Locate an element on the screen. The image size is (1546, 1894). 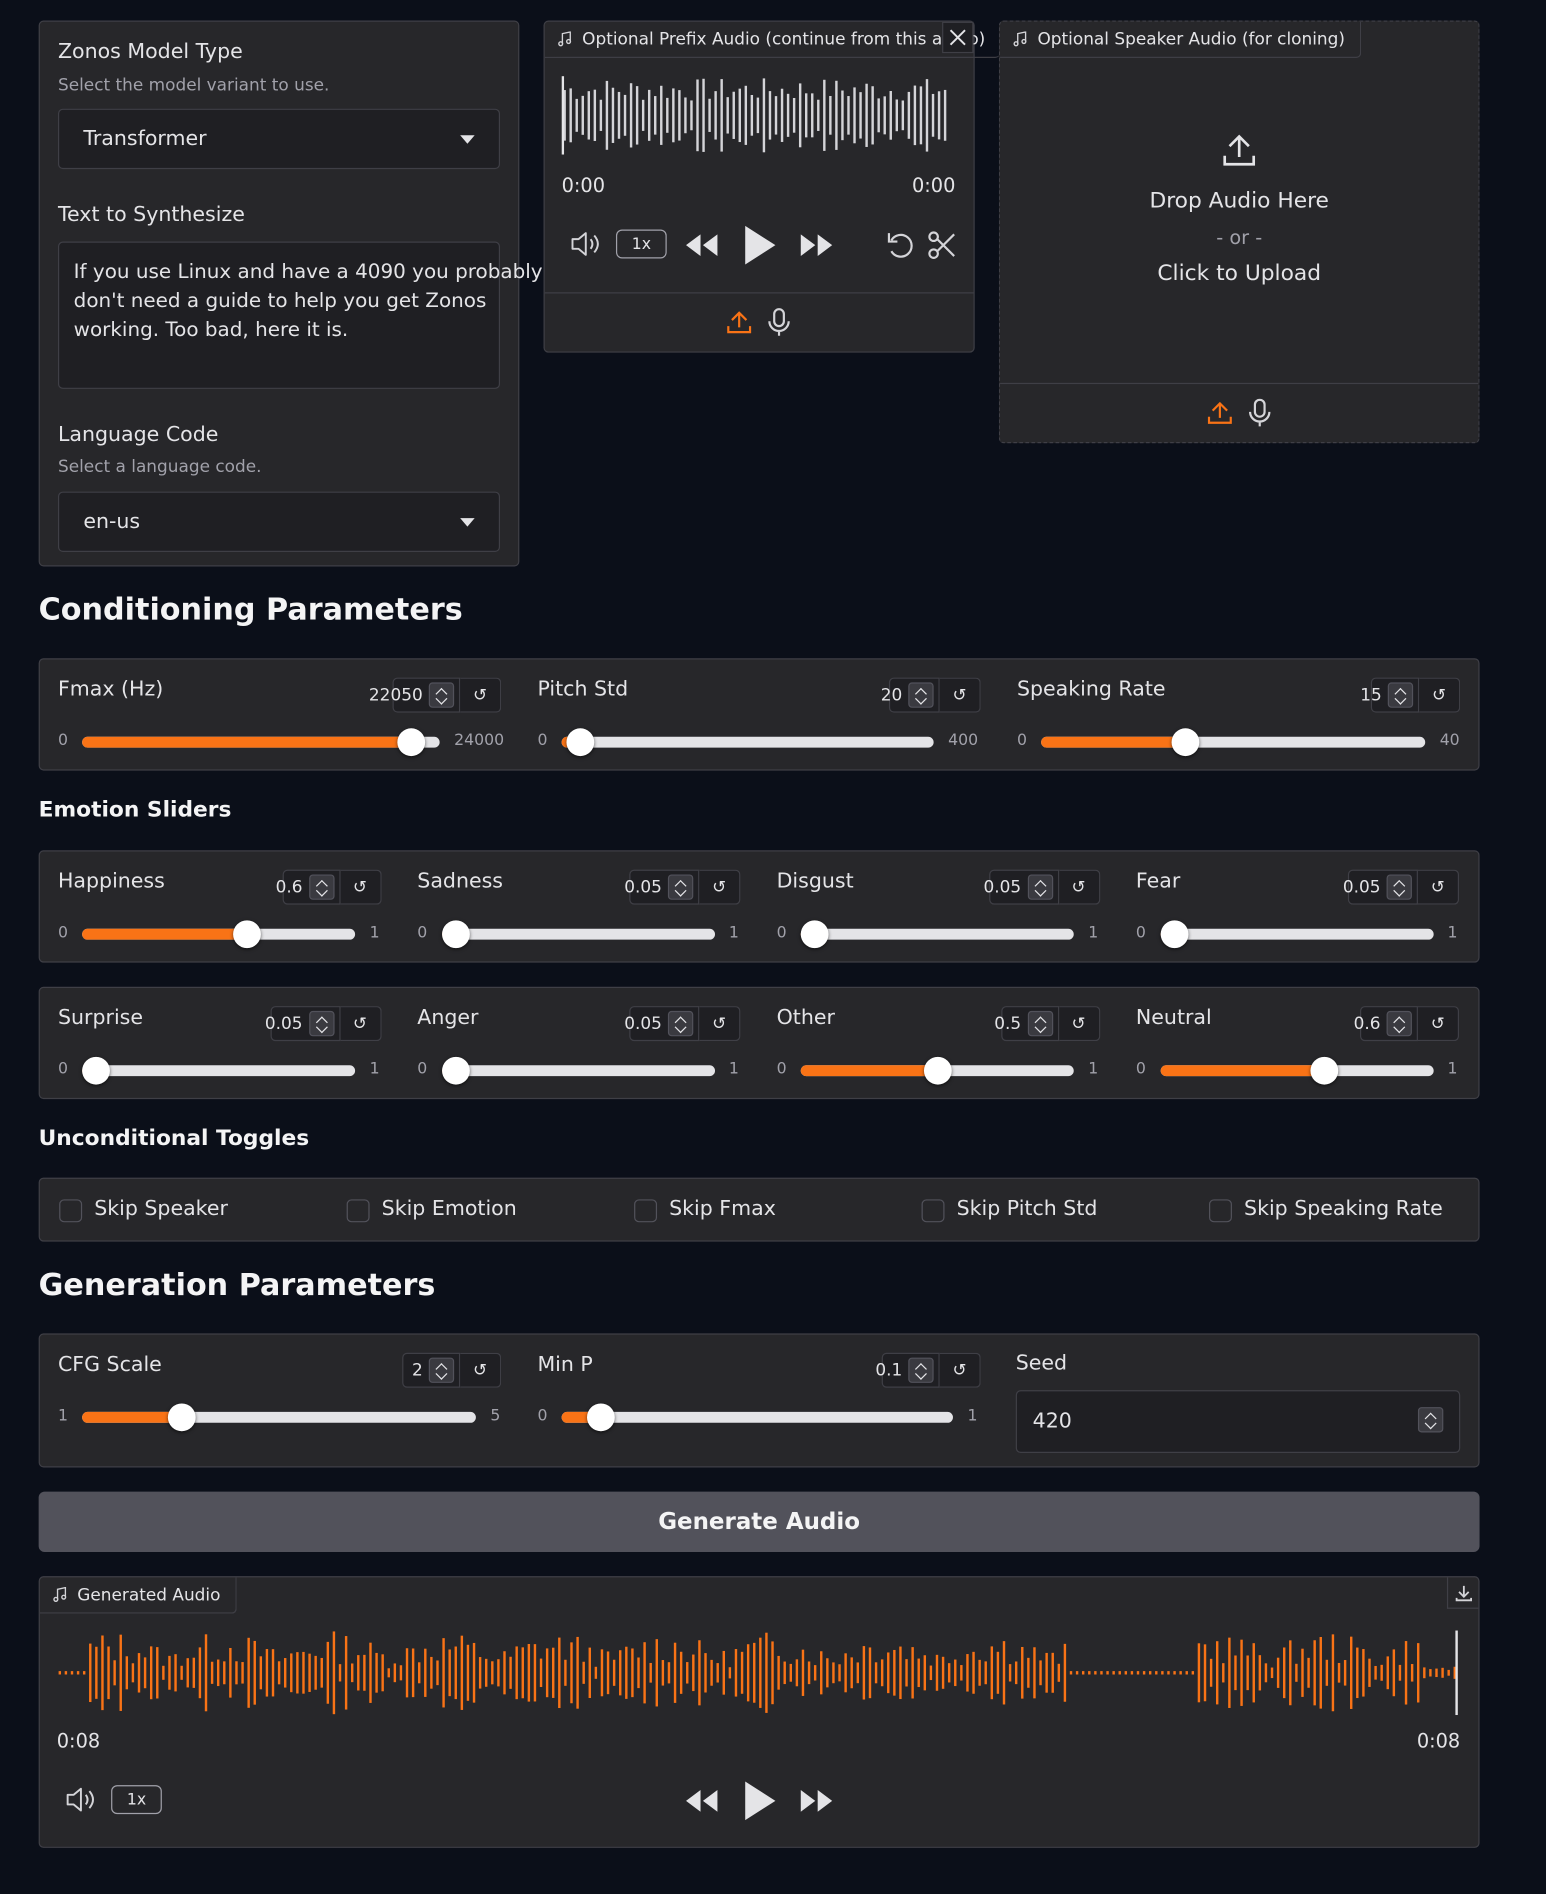
pitch-std-number-input: 20 is located at coordinates (910, 695).